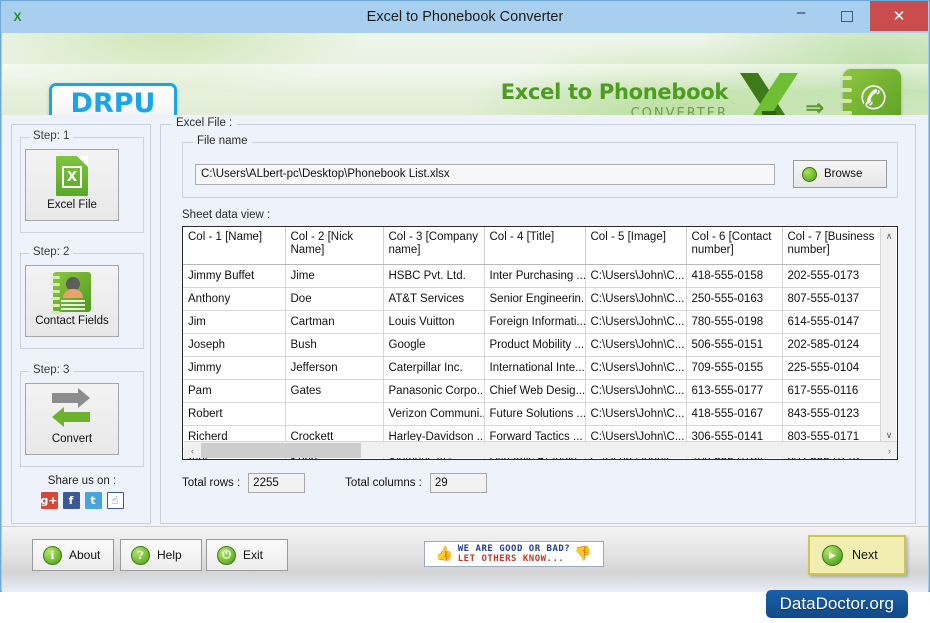 The height and width of the screenshot is (623, 930). Describe the element at coordinates (72, 439) in the screenshot. I see `step-3-label: Convert` at that location.